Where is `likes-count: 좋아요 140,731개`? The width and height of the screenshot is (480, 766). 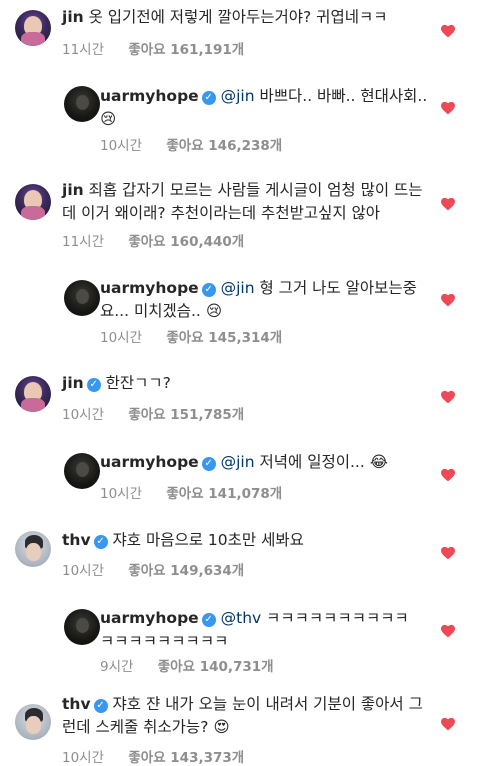
likes-count: 좋아요 140,731개 is located at coordinates (216, 667).